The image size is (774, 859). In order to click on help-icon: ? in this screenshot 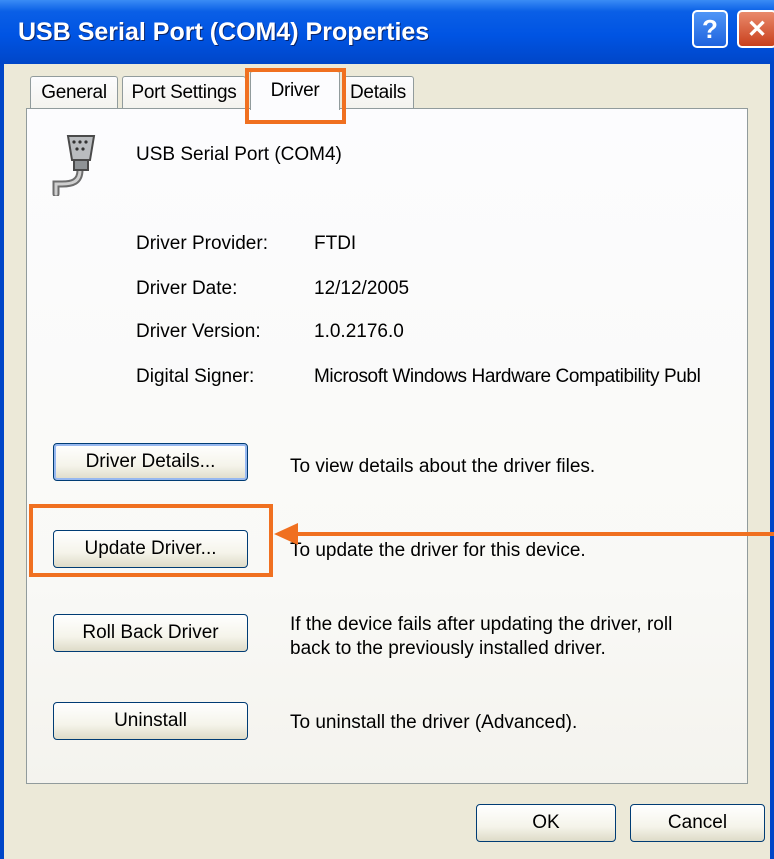, I will do `click(710, 28)`.